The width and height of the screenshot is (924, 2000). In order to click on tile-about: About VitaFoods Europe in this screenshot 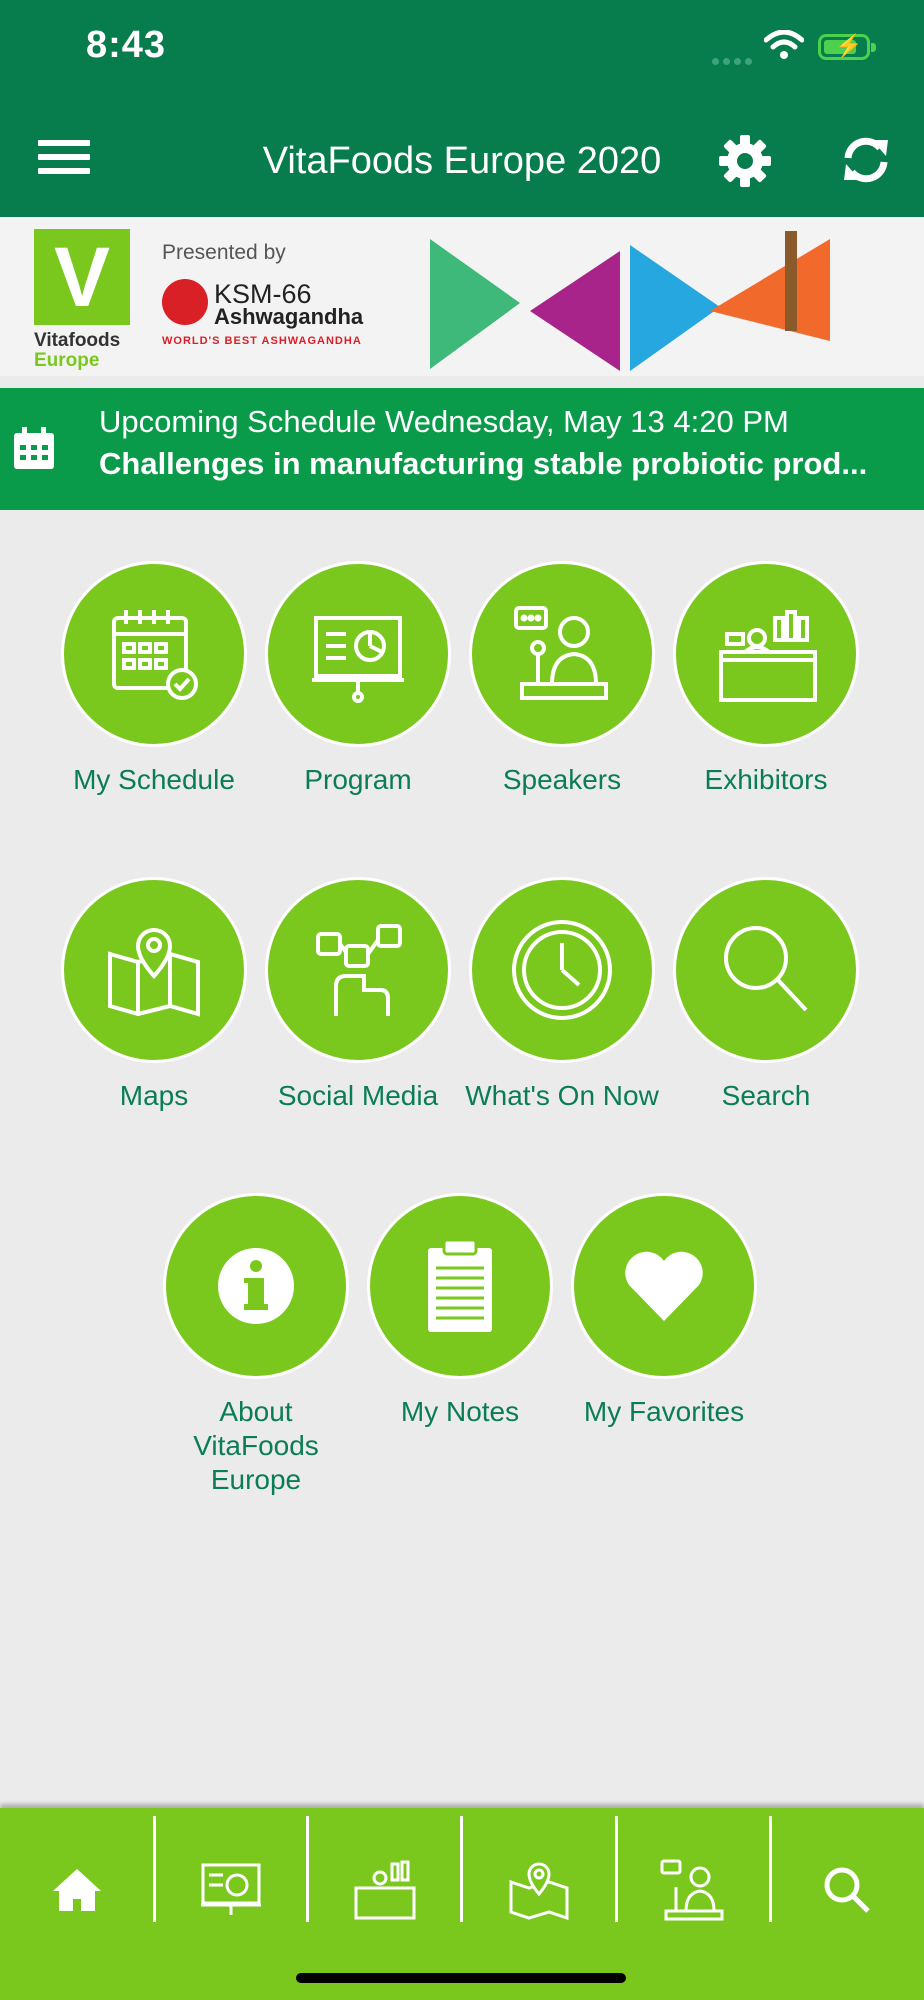, I will do `click(256, 1345)`.